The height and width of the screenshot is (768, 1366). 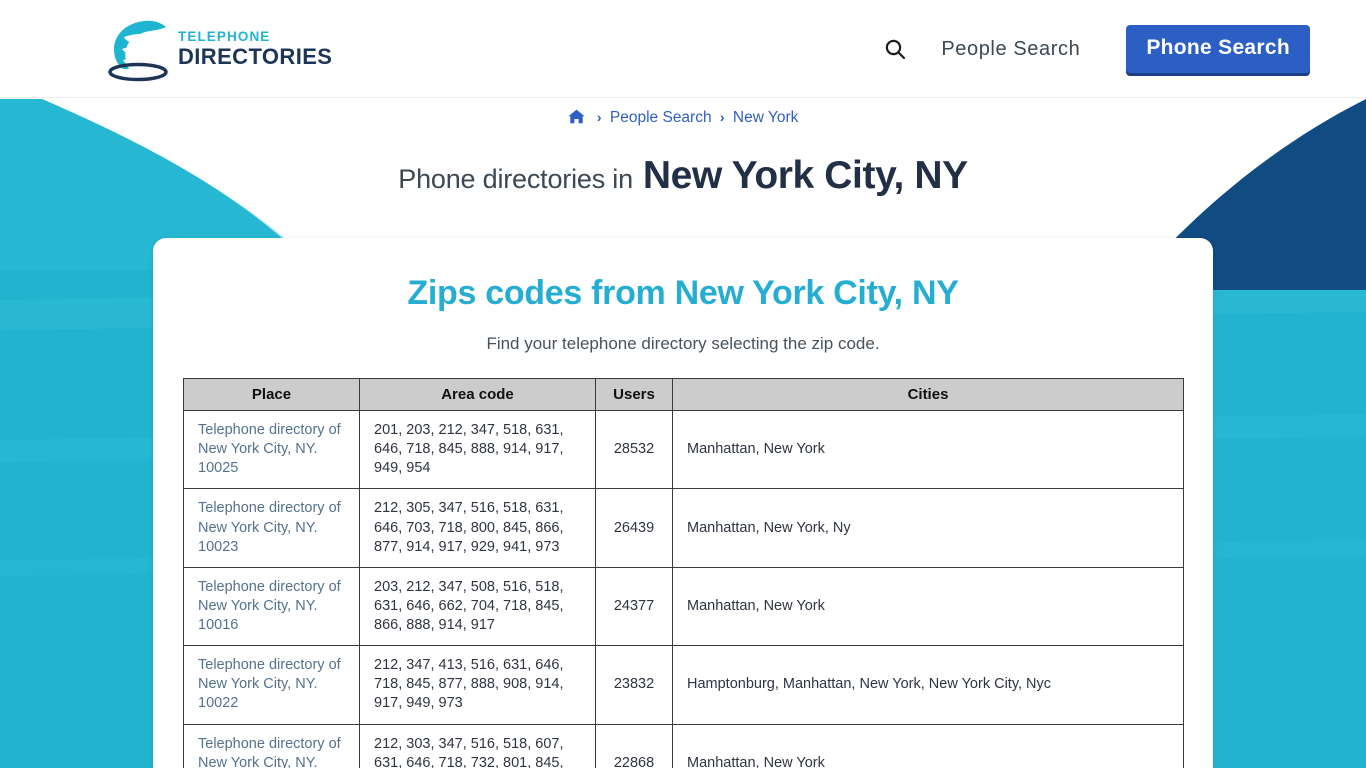 I want to click on nav-people-search-link: People Search, so click(x=1010, y=49).